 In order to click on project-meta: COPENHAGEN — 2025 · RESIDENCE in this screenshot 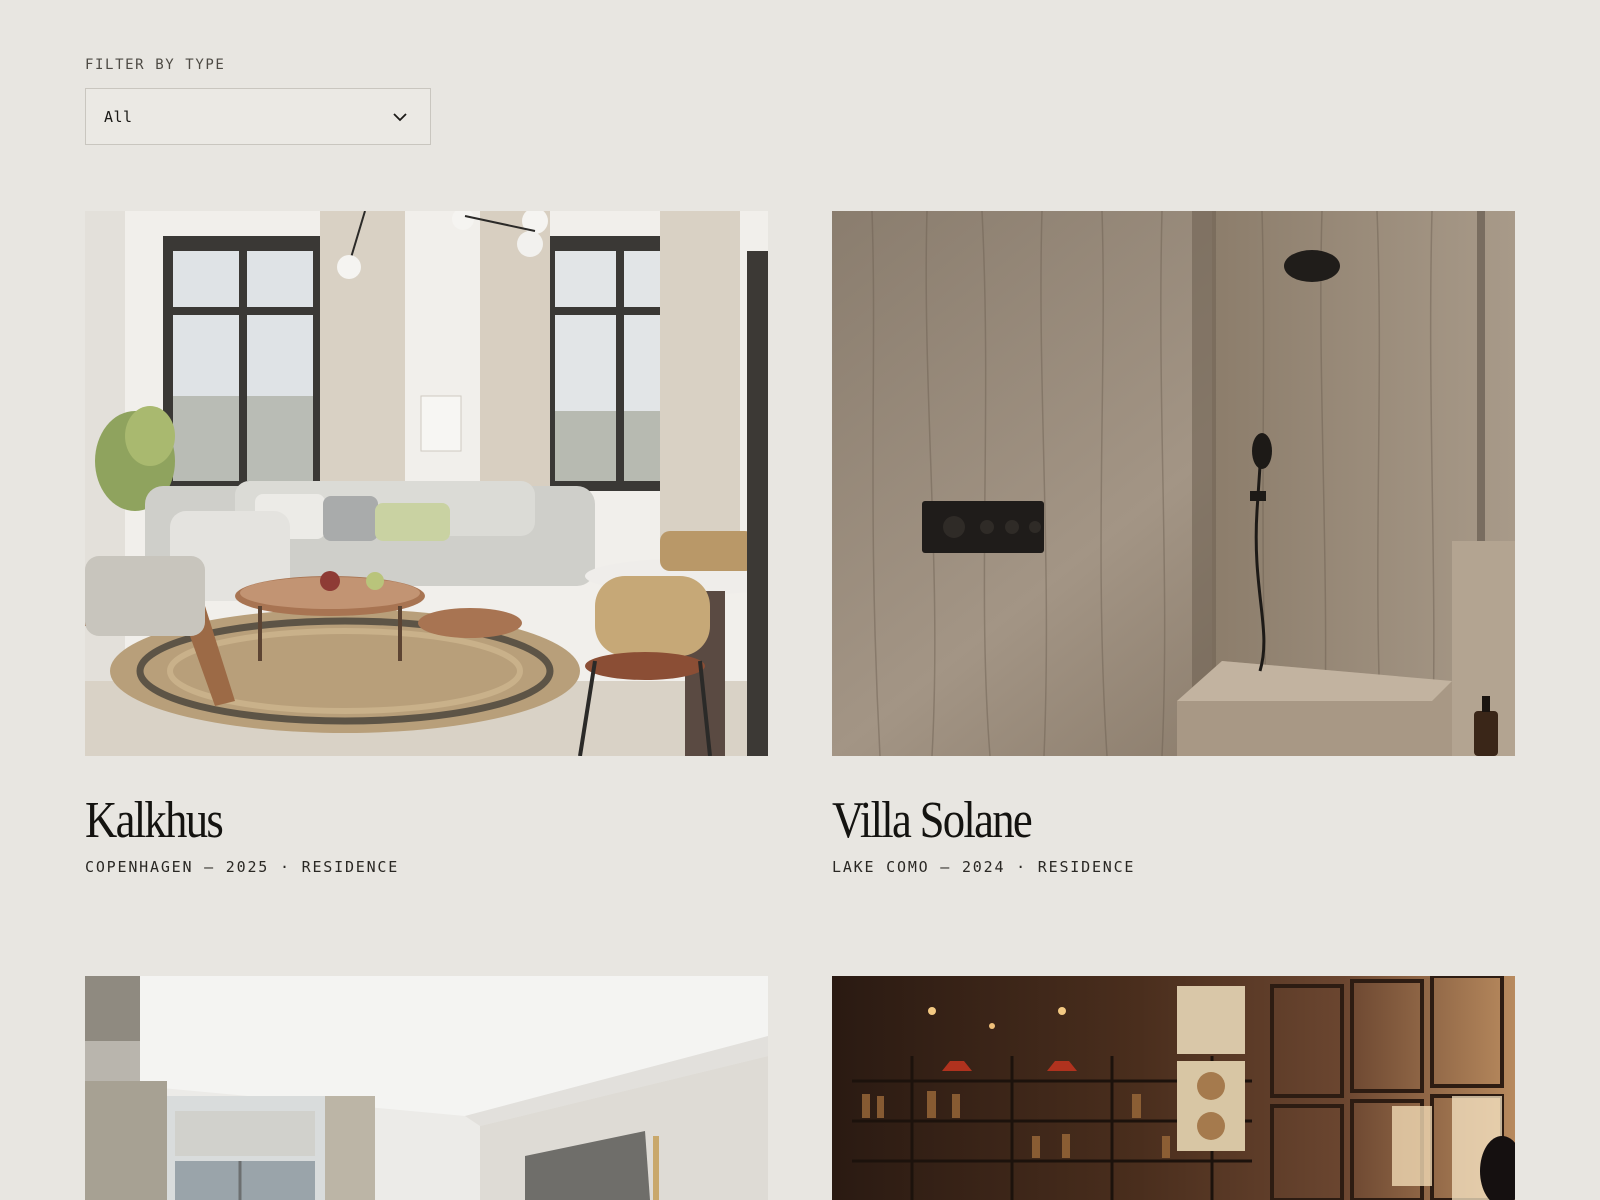, I will do `click(242, 867)`.